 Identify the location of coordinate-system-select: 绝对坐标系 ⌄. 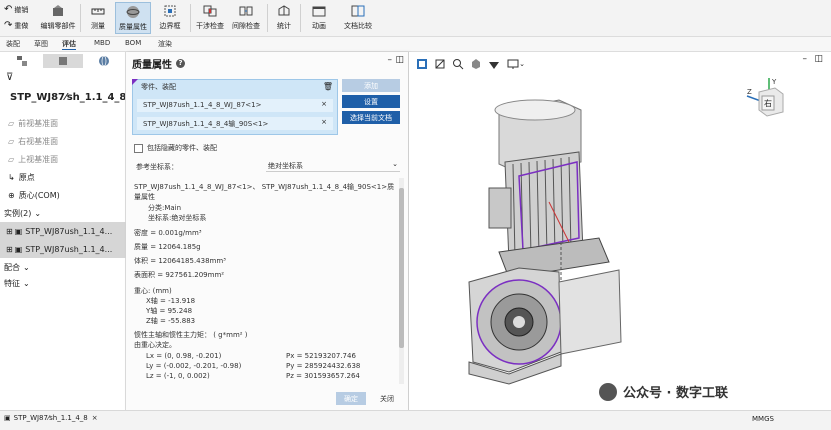
(333, 165).